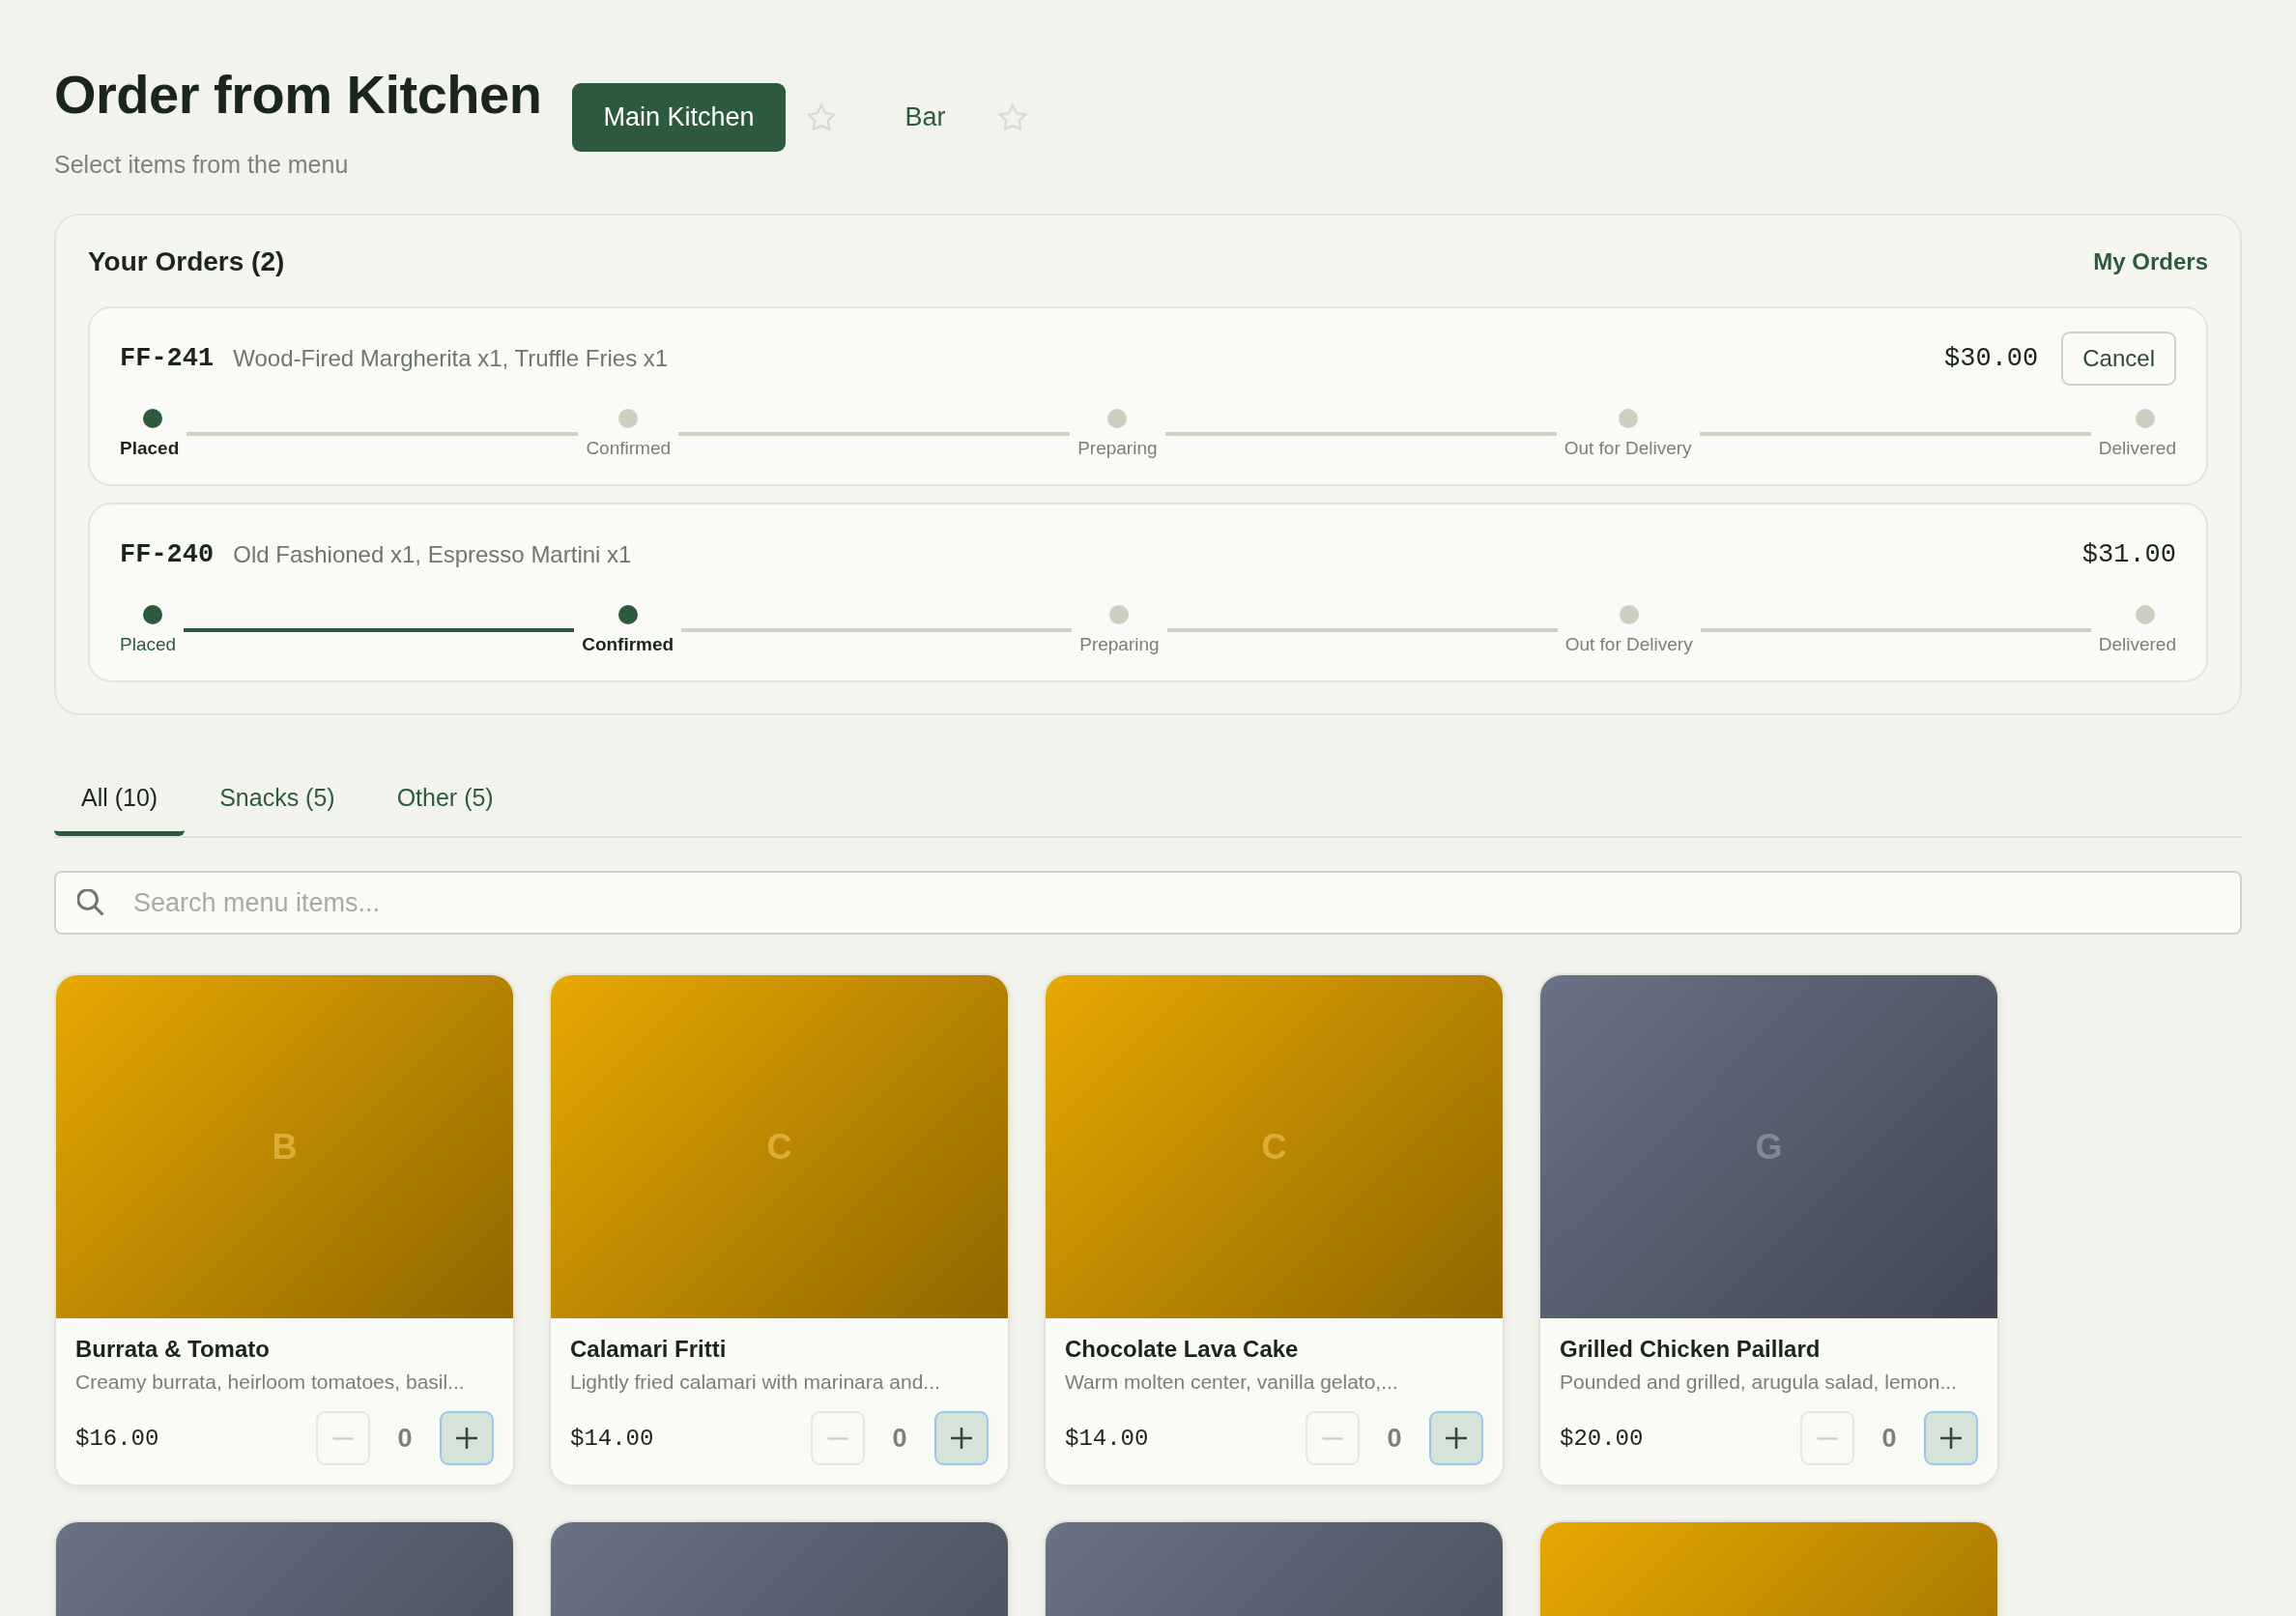 The width and height of the screenshot is (2296, 1616). Describe the element at coordinates (649, 1349) in the screenshot. I see `item-name: Calamari Fritti` at that location.